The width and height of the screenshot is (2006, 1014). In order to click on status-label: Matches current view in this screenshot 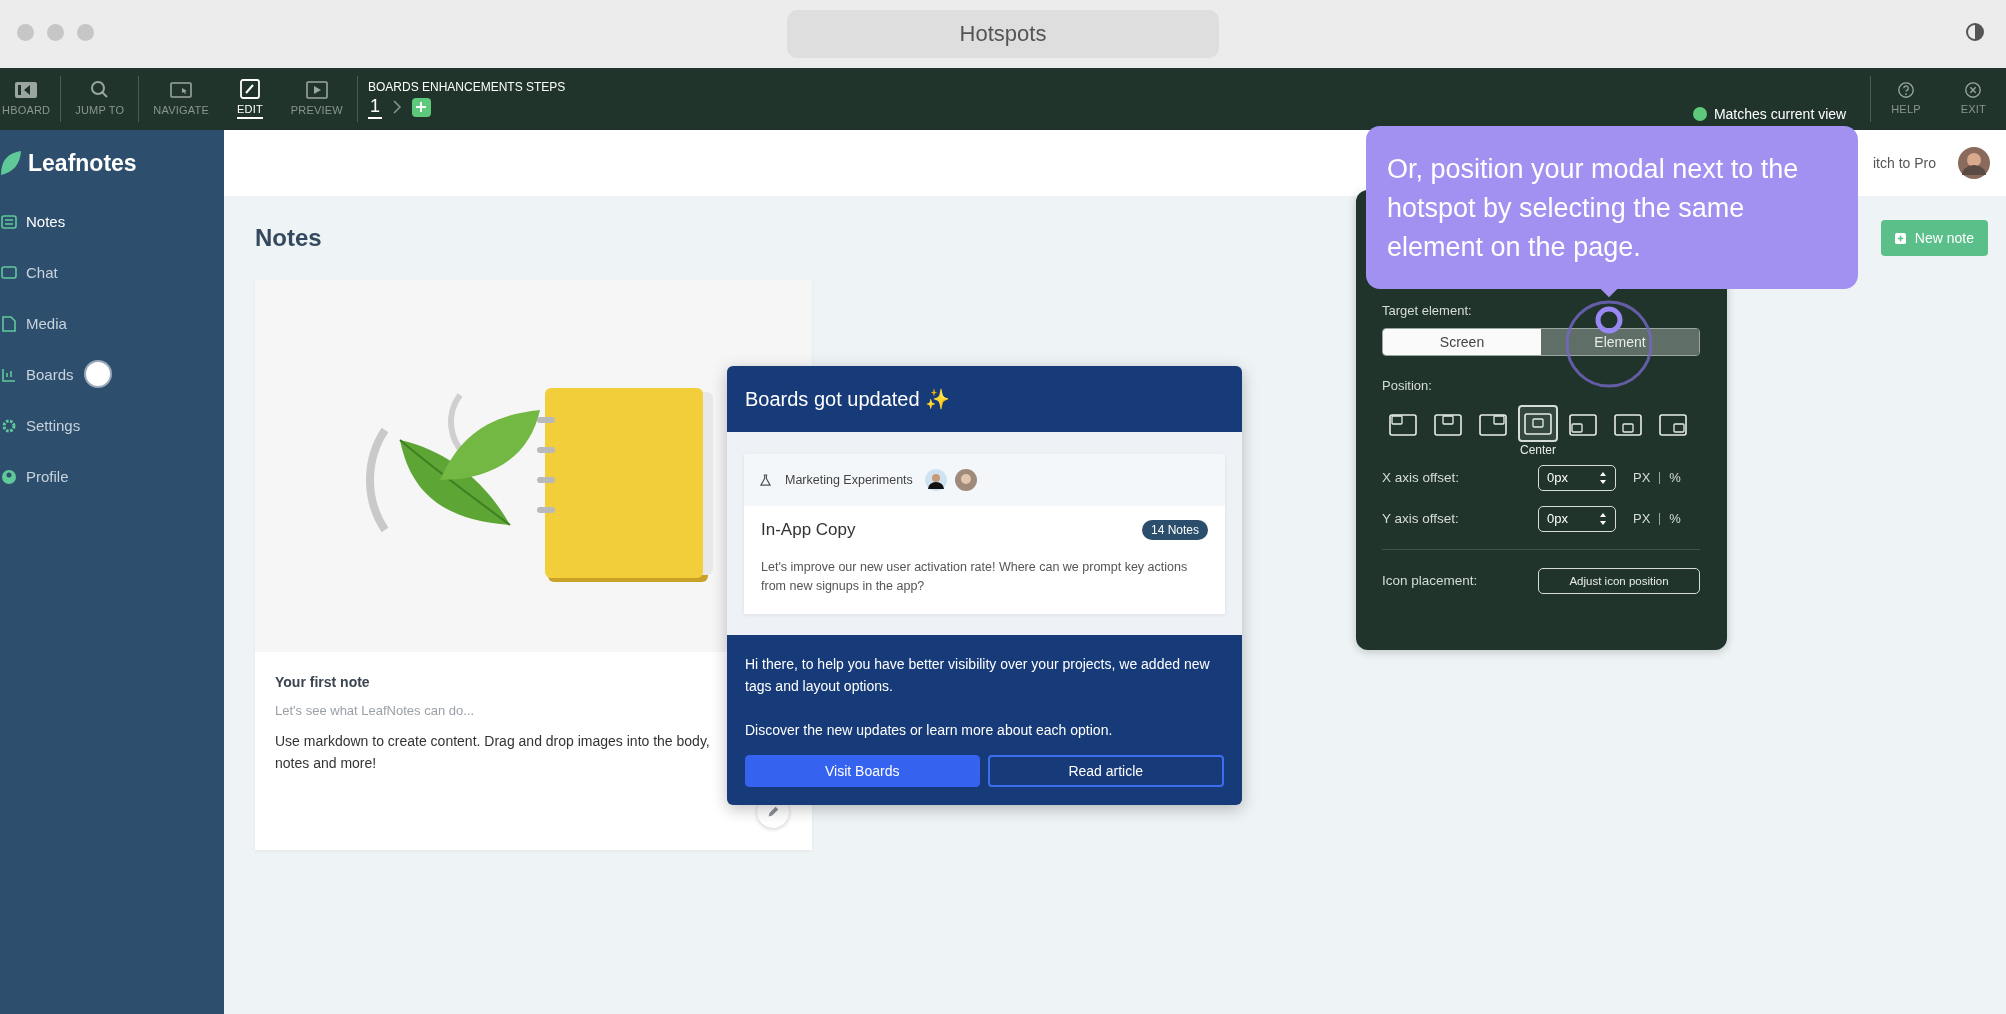, I will do `click(1780, 114)`.